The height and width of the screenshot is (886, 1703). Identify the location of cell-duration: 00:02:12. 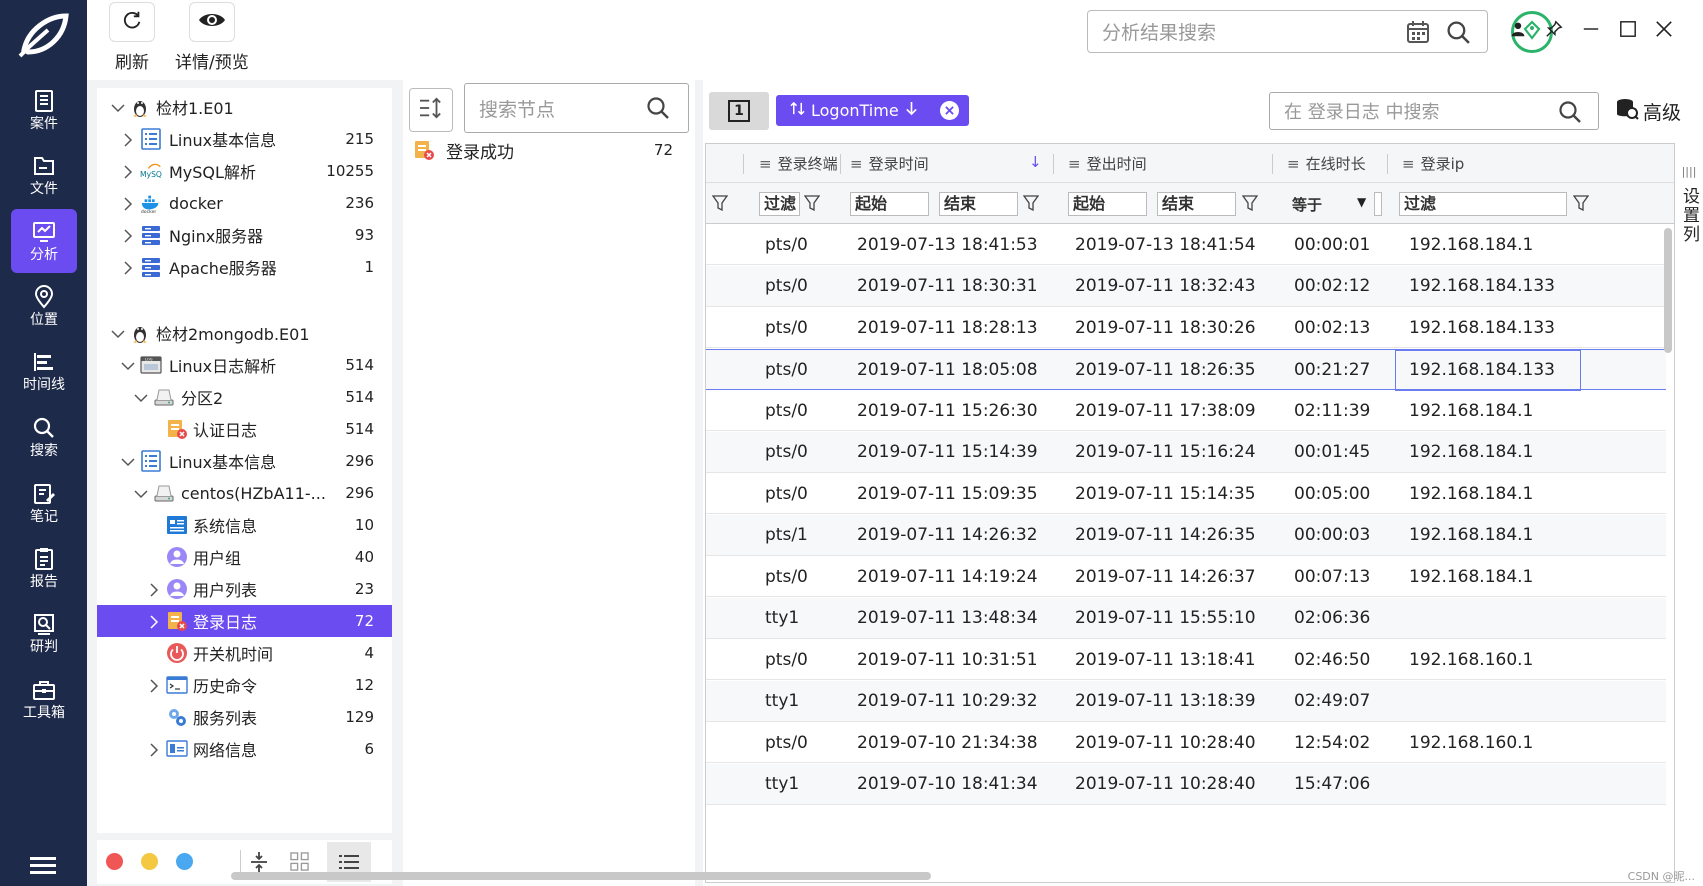
(1332, 286).